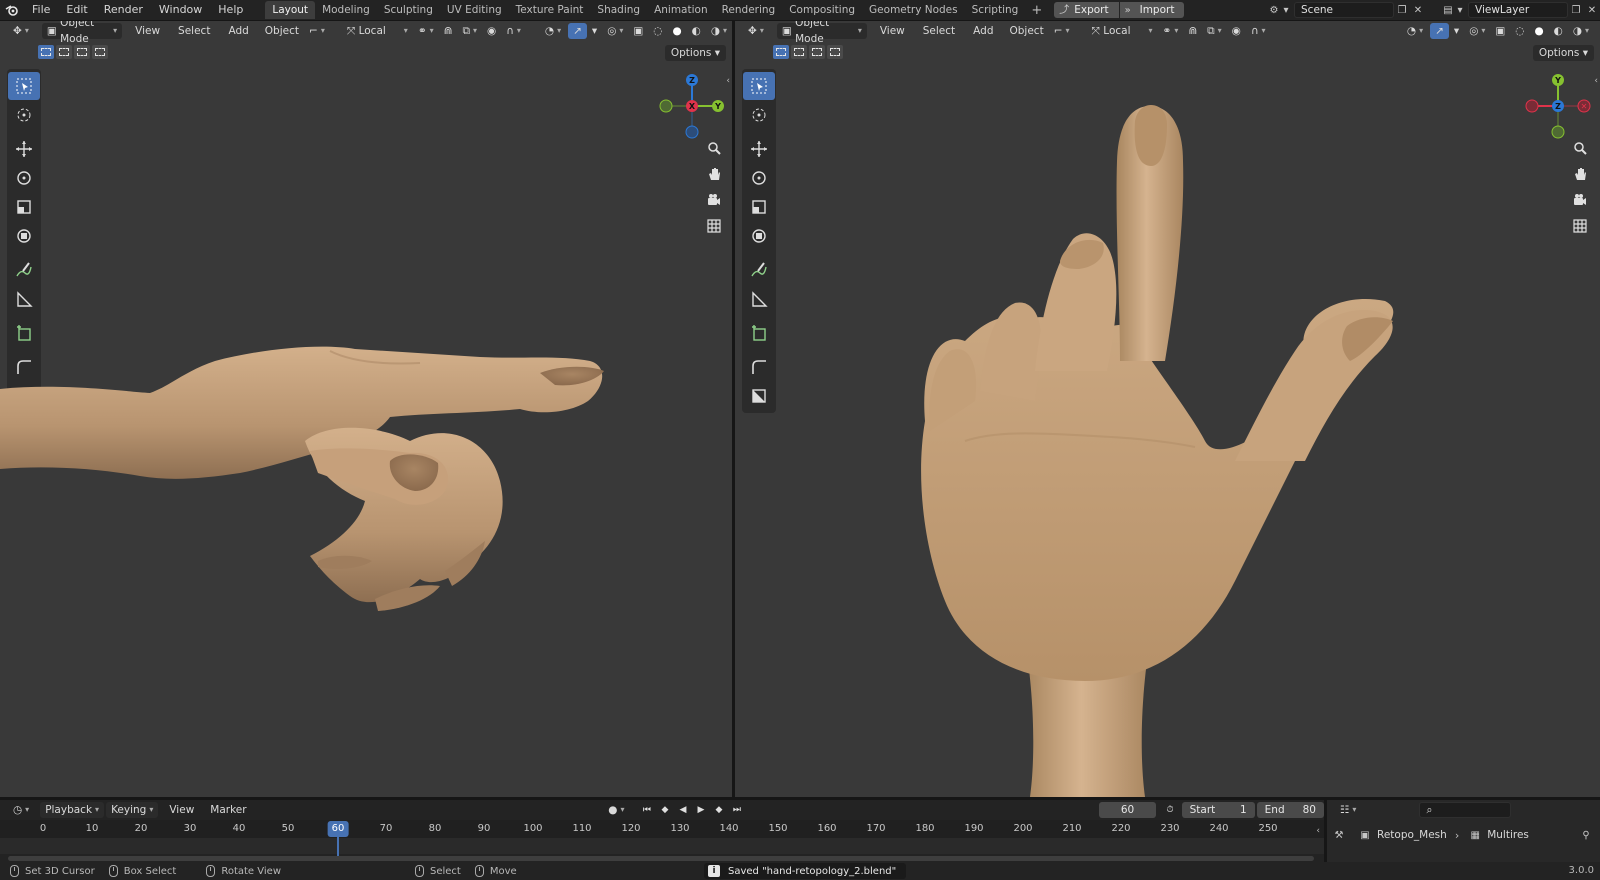 The width and height of the screenshot is (1600, 880). I want to click on record-icon: ● ▾, so click(616, 810).